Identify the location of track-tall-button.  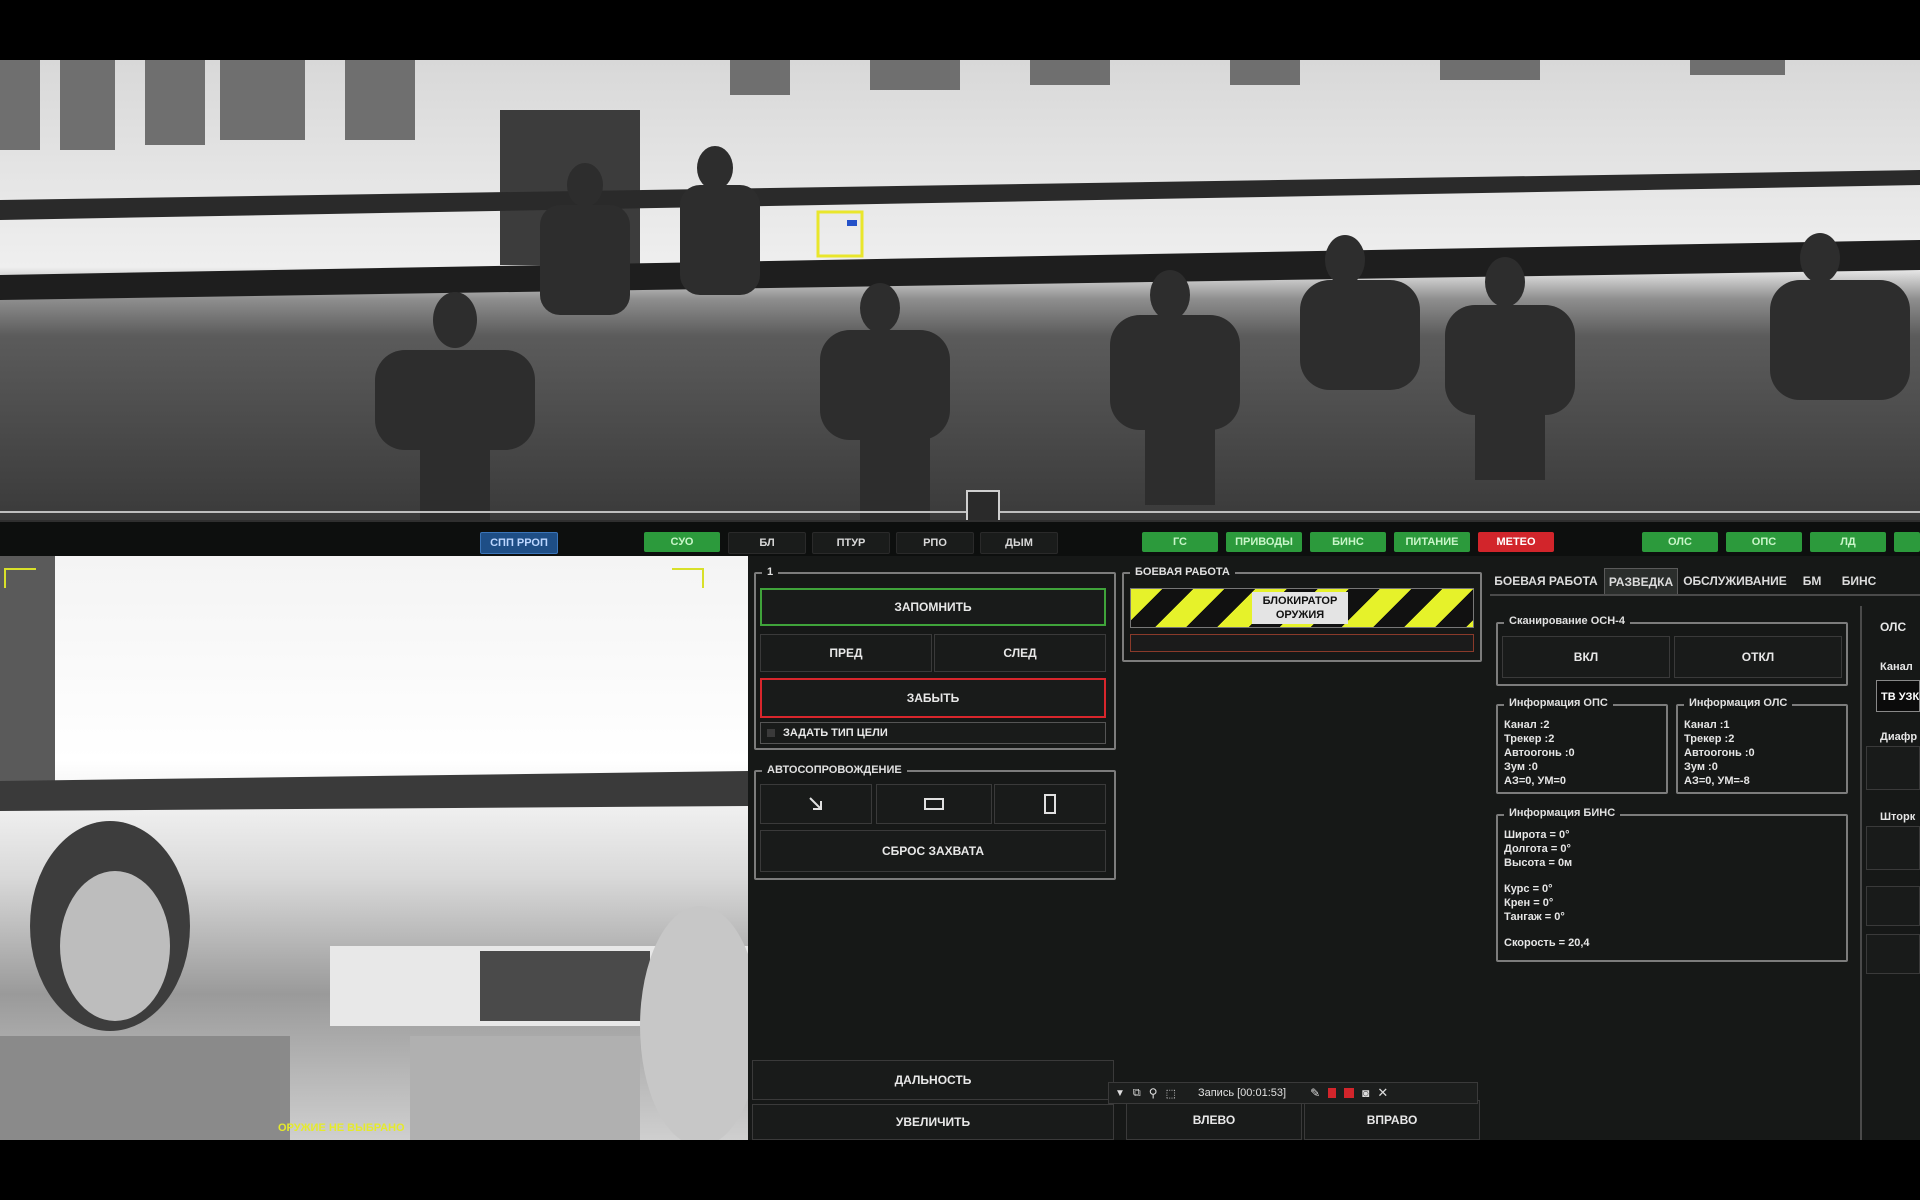
(1050, 804).